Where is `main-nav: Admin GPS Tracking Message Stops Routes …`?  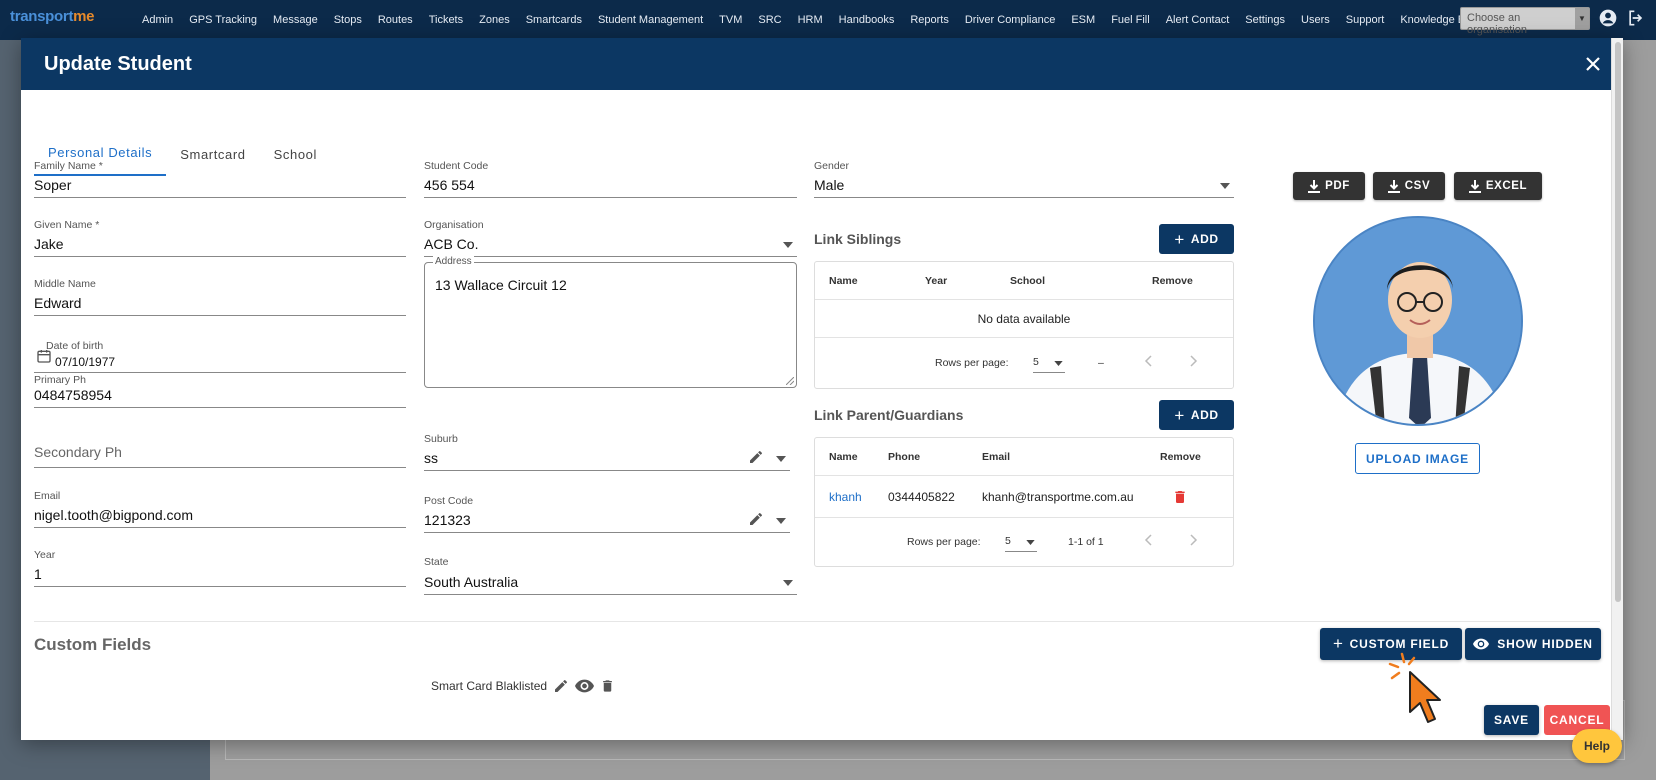
main-nav: Admin GPS Tracking Message Stops Routes … is located at coordinates (820, 20).